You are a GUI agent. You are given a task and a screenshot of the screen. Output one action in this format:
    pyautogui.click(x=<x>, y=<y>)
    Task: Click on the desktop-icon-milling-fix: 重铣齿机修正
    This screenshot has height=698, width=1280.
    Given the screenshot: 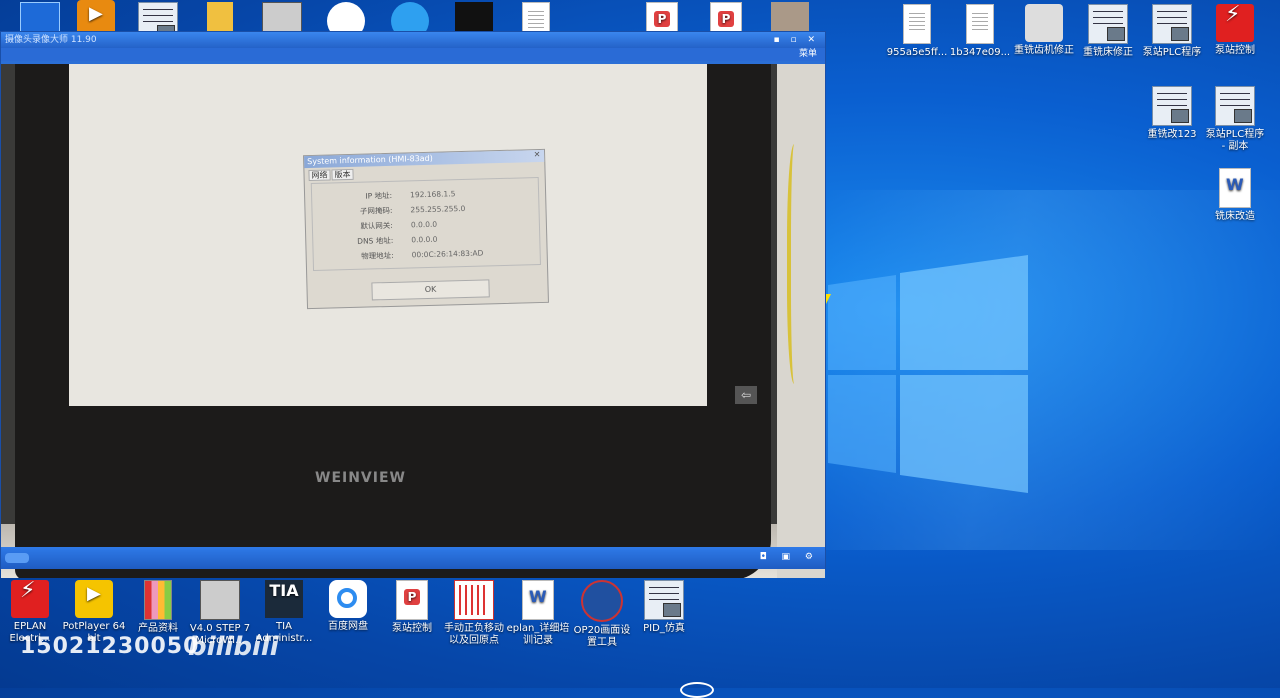 What is the action you would take?
    pyautogui.click(x=1044, y=30)
    